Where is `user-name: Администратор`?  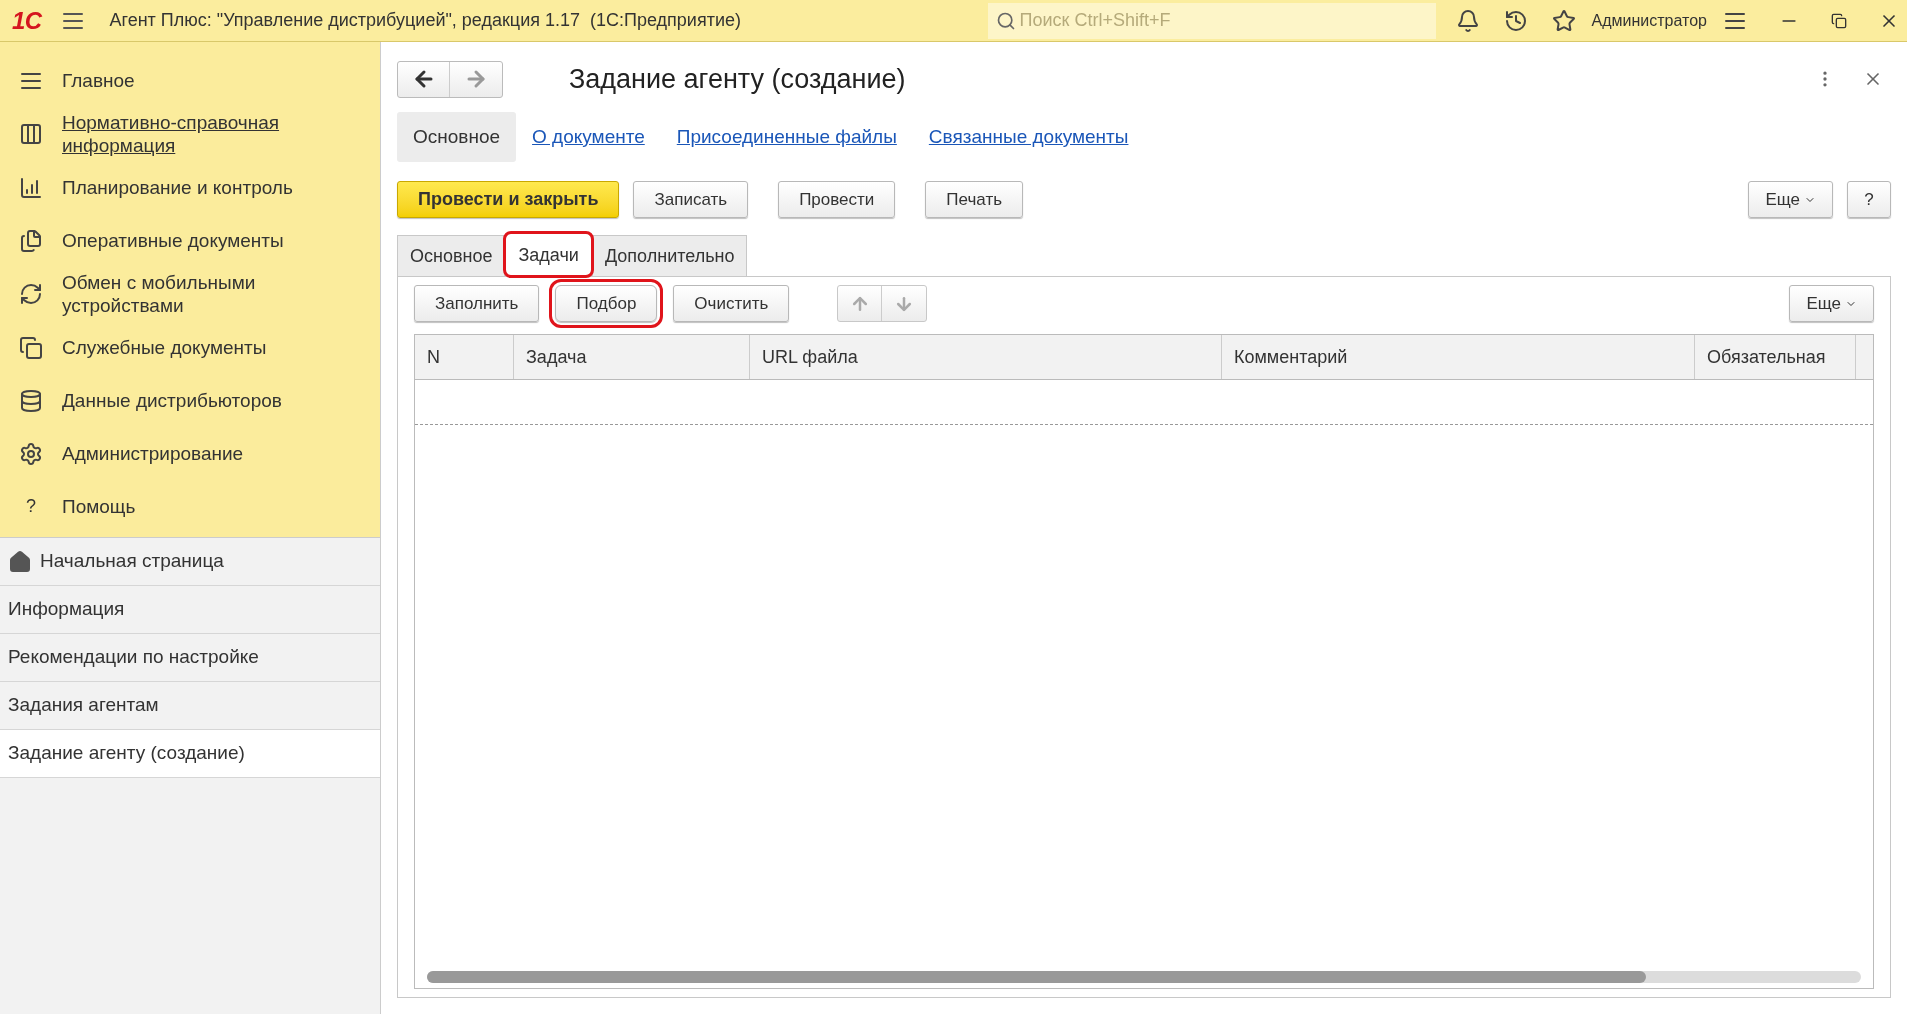
user-name: Администратор is located at coordinates (1649, 20).